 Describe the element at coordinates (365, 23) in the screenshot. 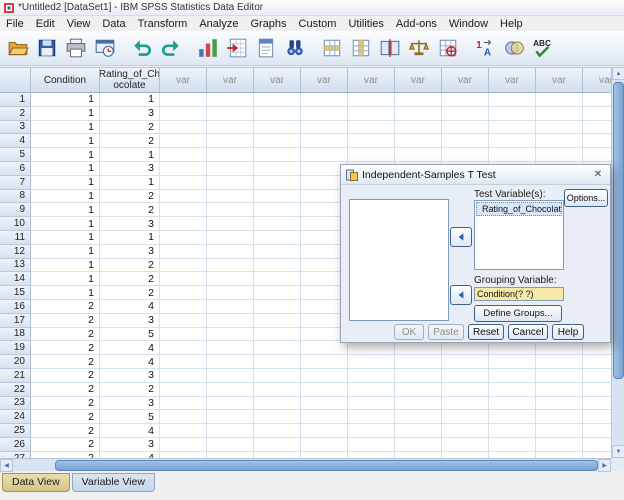

I see `menu-utilities: Utilities` at that location.